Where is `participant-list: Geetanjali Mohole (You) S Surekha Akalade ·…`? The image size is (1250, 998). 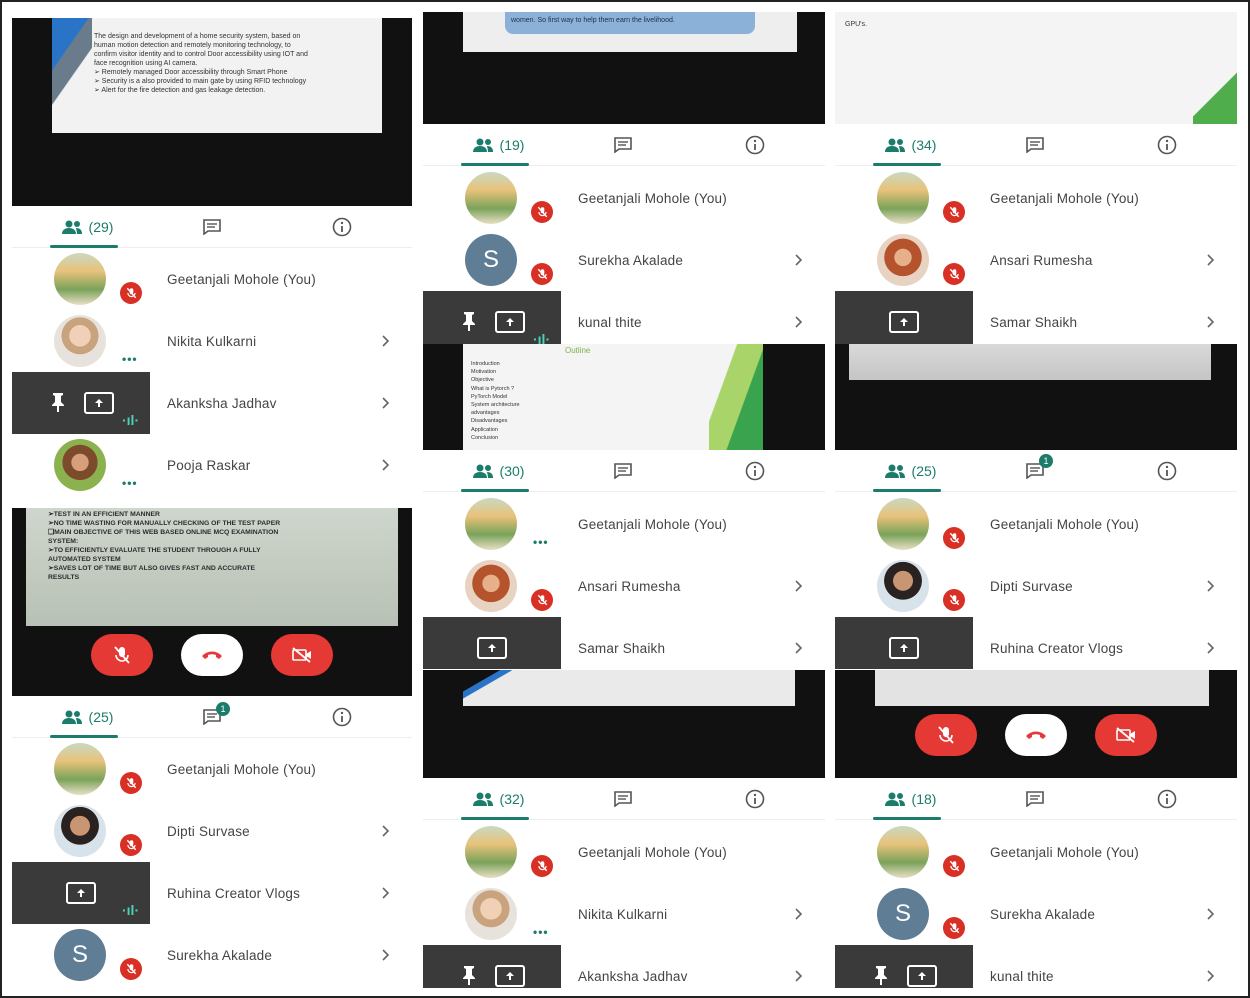
participant-list: Geetanjali Mohole (You) S Surekha Akalade ·… is located at coordinates (624, 255).